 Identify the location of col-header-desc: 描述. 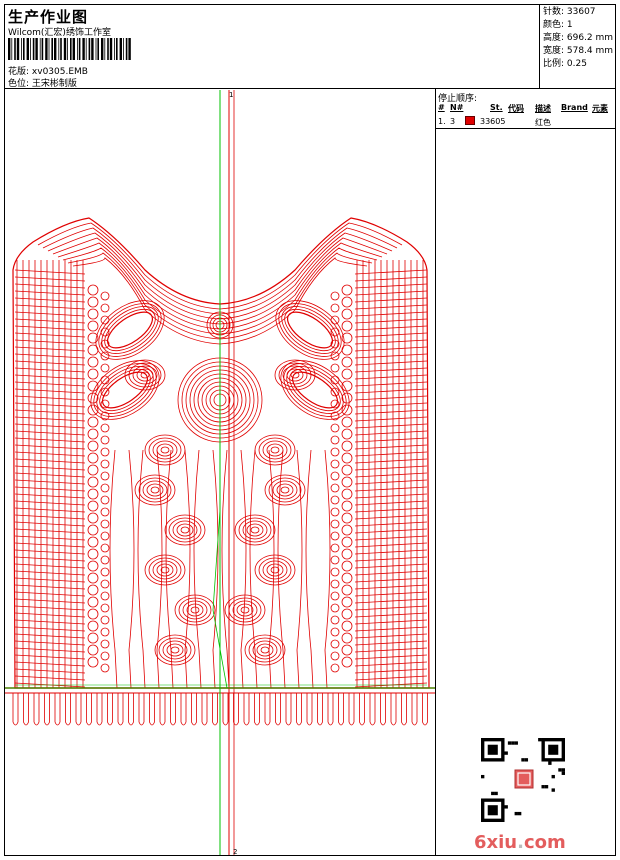
(543, 108).